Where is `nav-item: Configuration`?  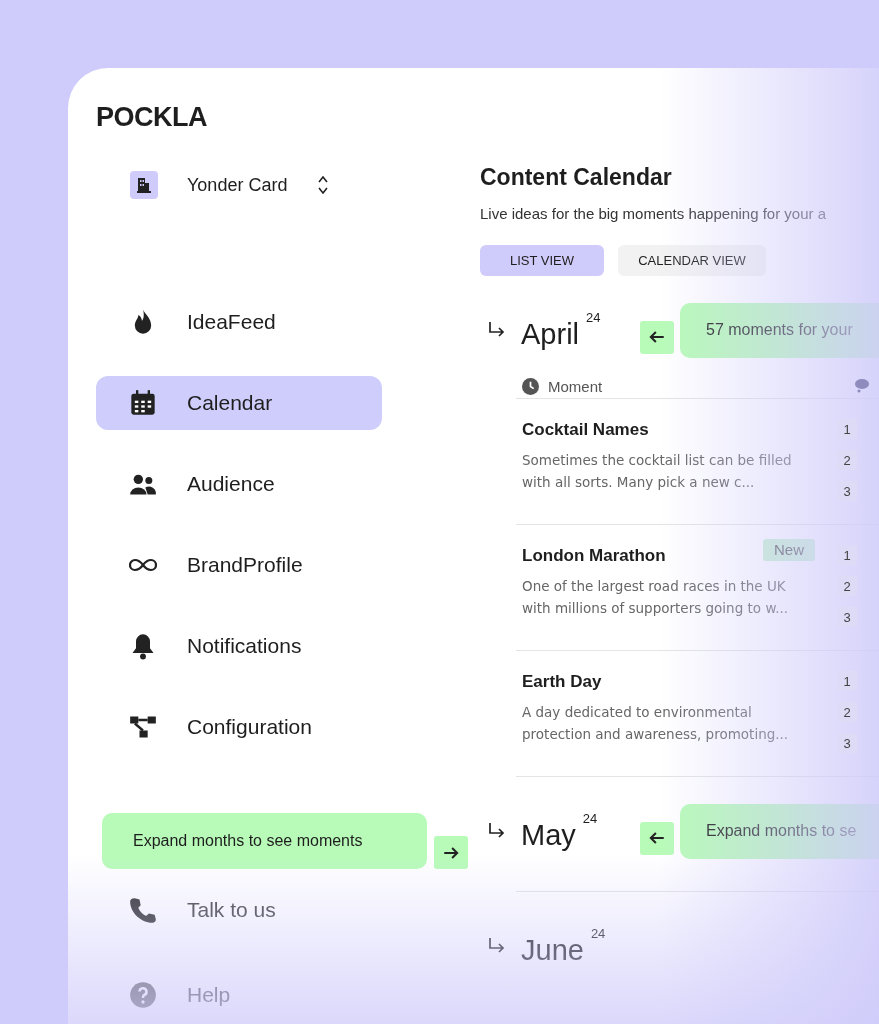
nav-item: Configuration is located at coordinates (239, 727).